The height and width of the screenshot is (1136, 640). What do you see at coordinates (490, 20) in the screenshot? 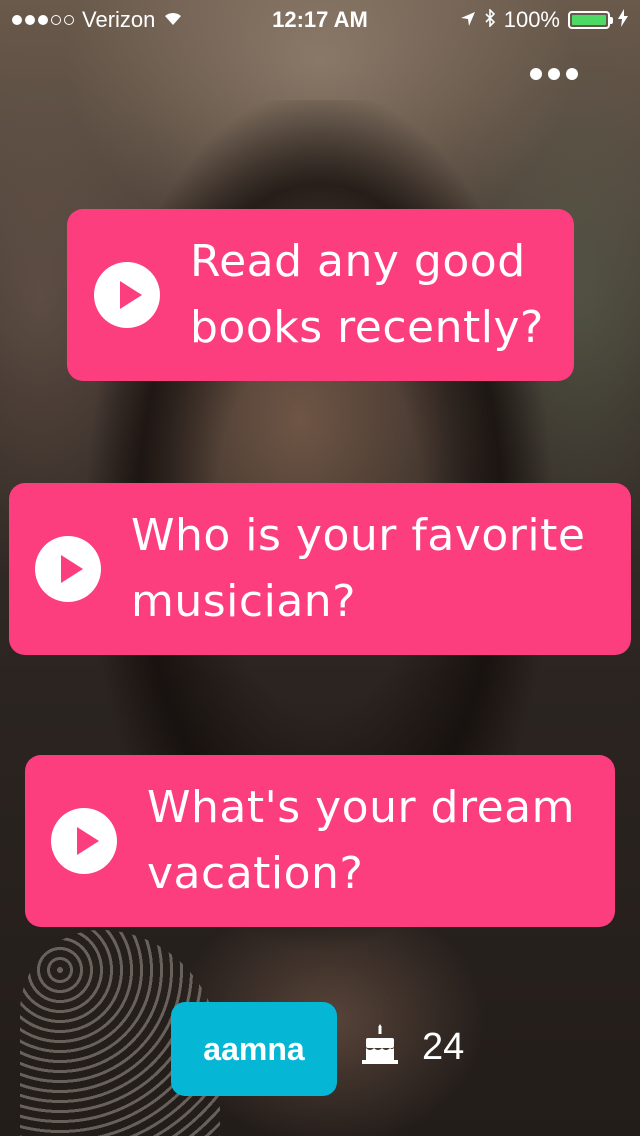
I see `bluetooth-icon` at bounding box center [490, 20].